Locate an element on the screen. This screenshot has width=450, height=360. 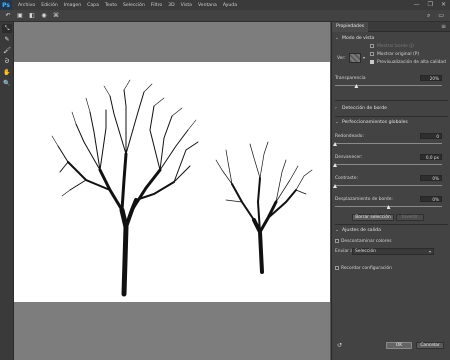
contrast-label: Contraste: is located at coordinates (346, 178).